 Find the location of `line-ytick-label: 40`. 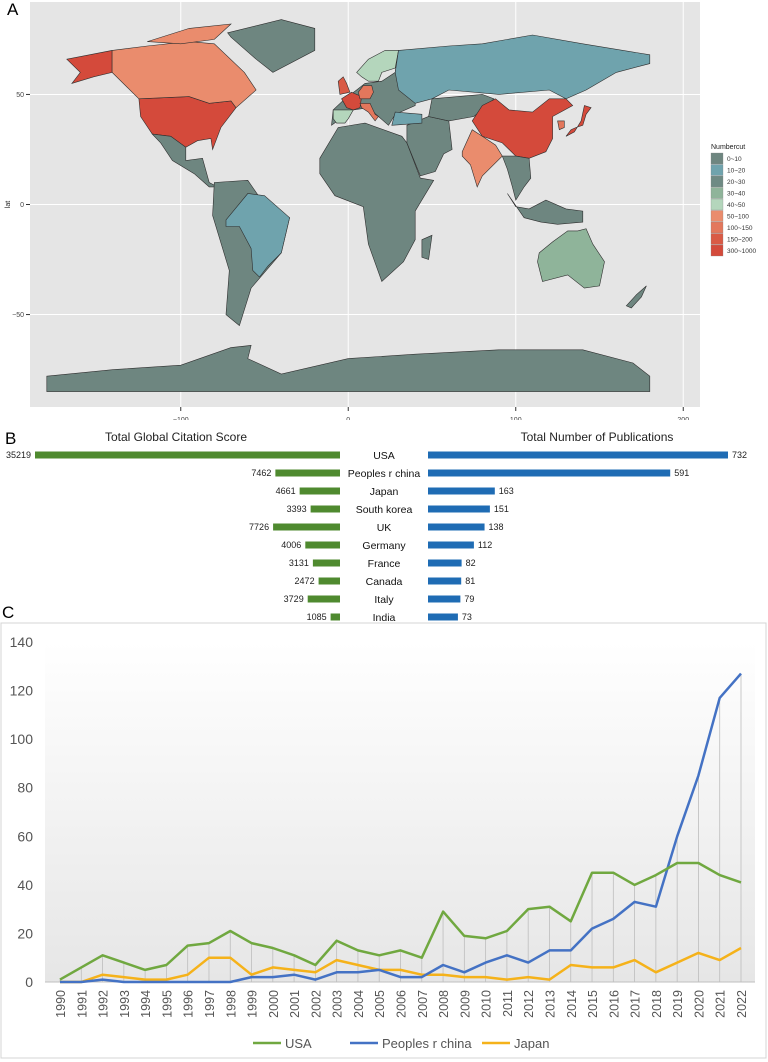

line-ytick-label: 40 is located at coordinates (25, 885).